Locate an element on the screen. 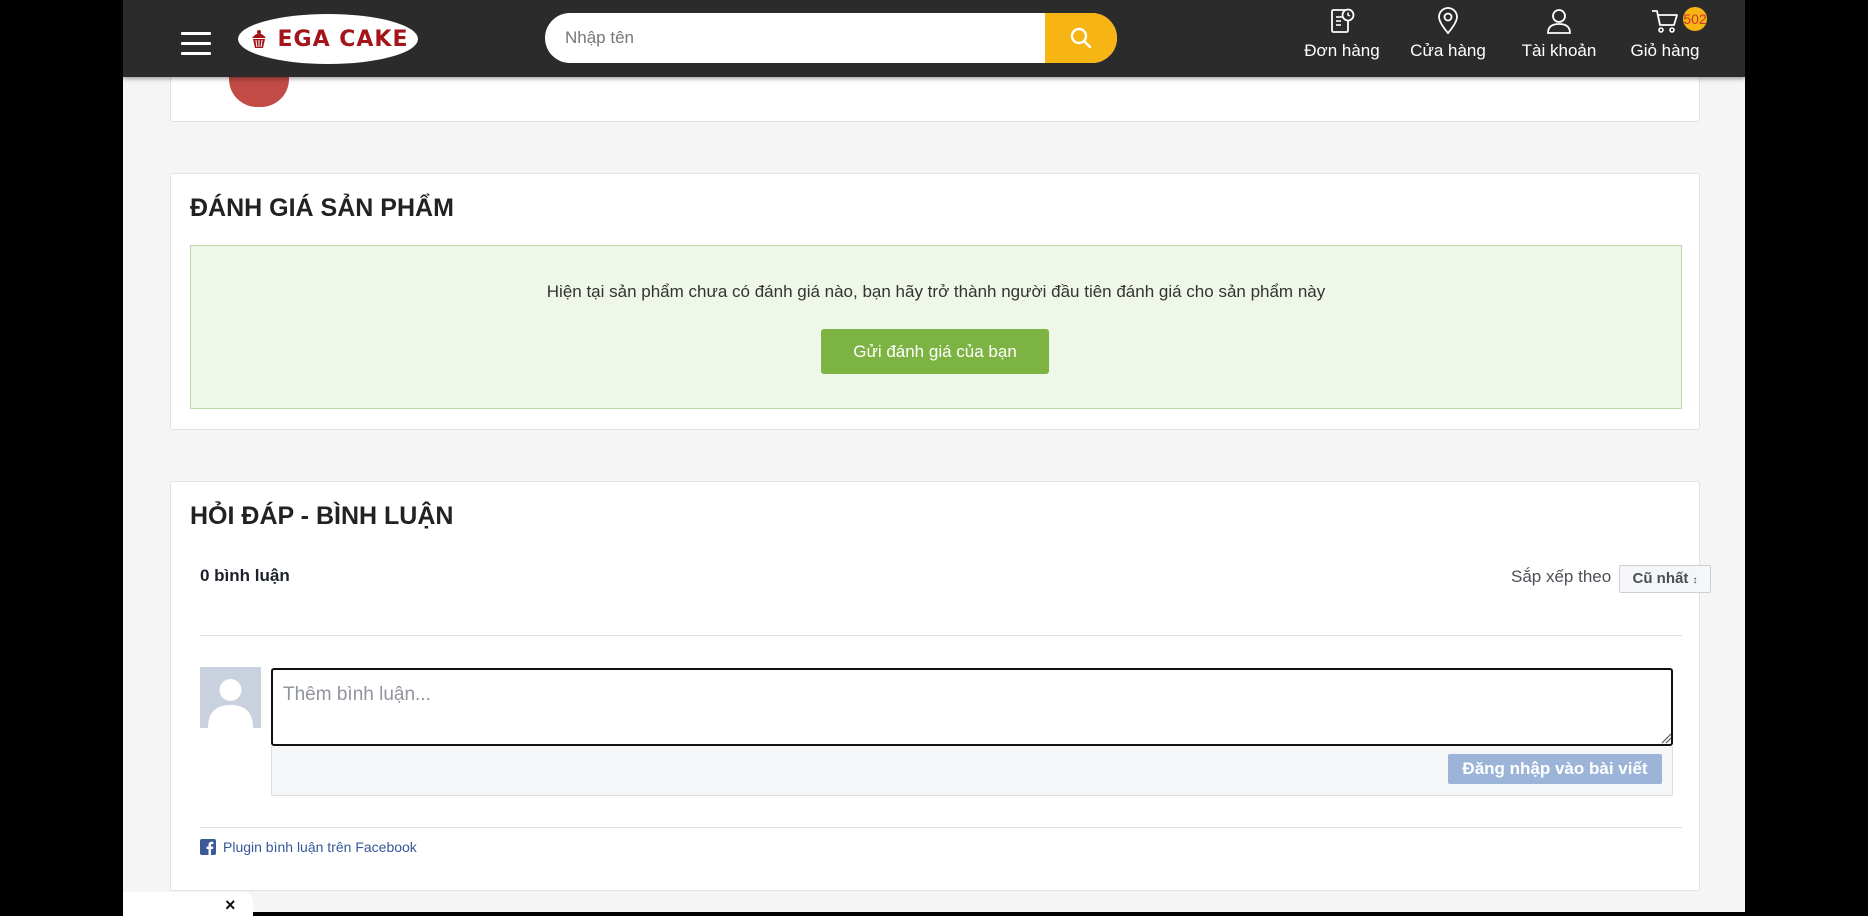 The image size is (1868, 916). close-icon: × is located at coordinates (230, 905).